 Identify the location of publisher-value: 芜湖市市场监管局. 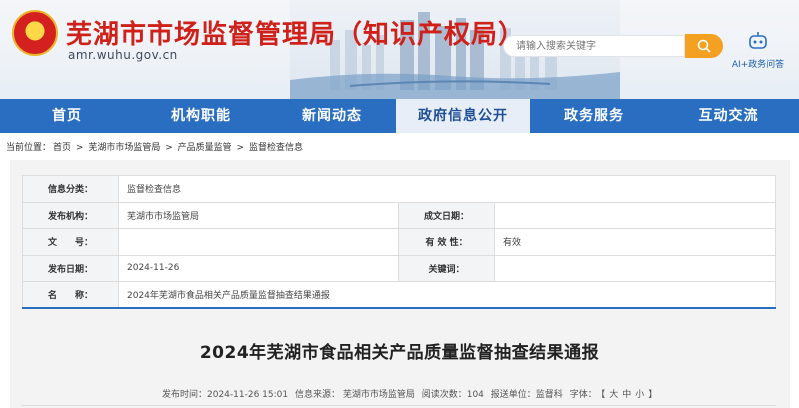
(258, 215).